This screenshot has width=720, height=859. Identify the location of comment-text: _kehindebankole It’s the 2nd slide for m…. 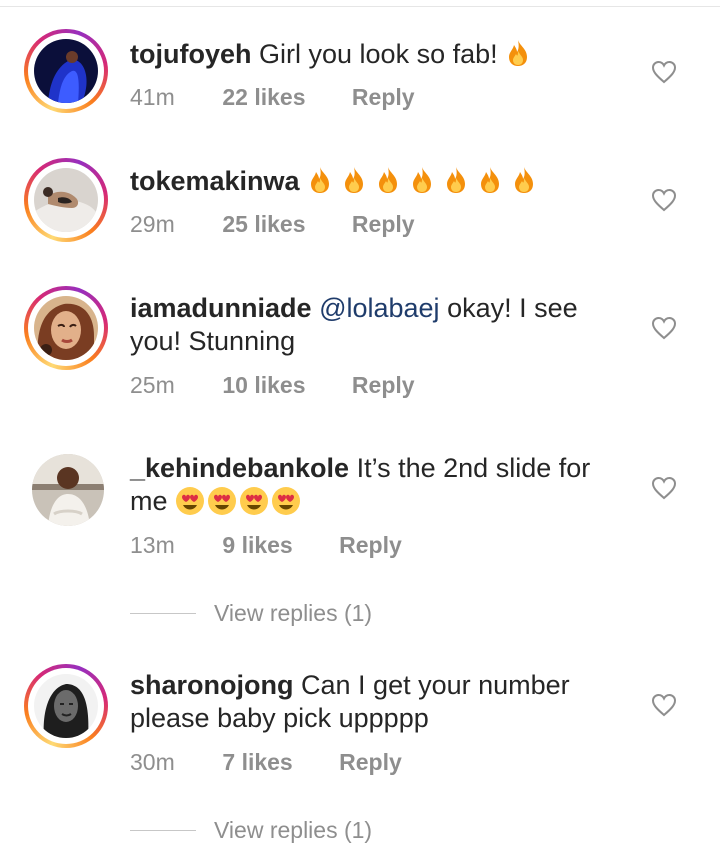
(380, 485).